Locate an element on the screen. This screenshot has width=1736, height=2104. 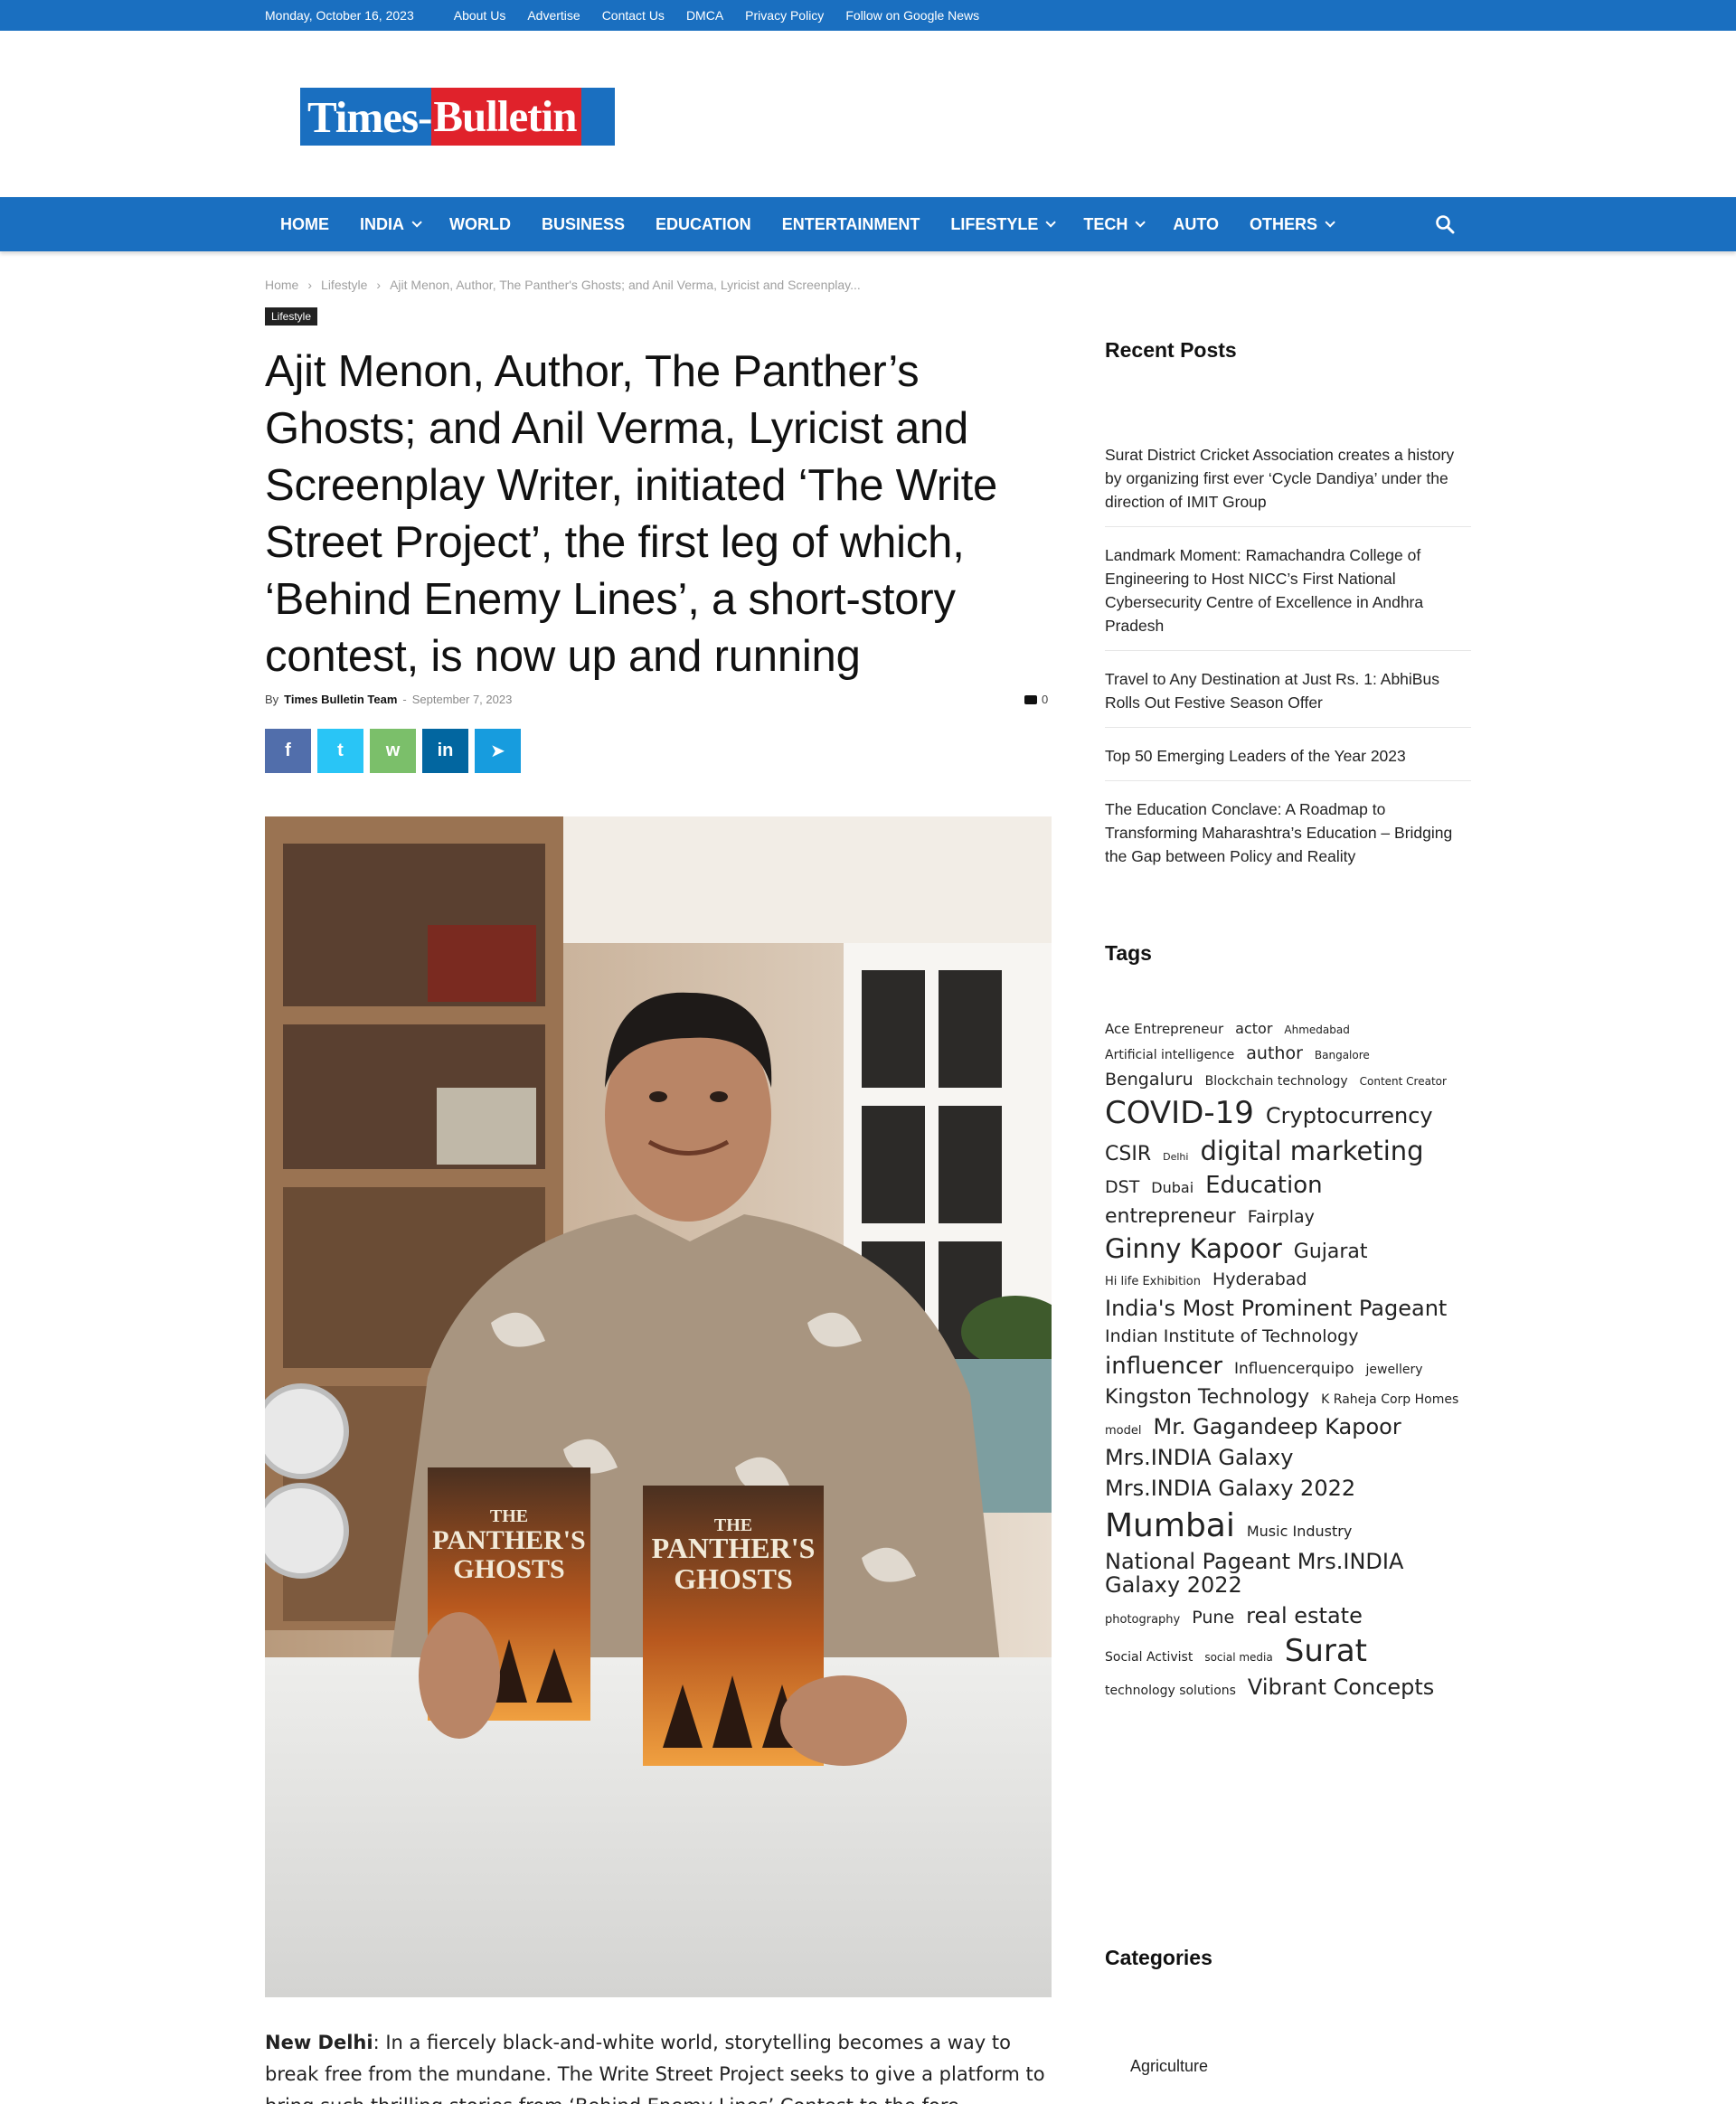
category-badge: Lifestyle is located at coordinates (292, 316).